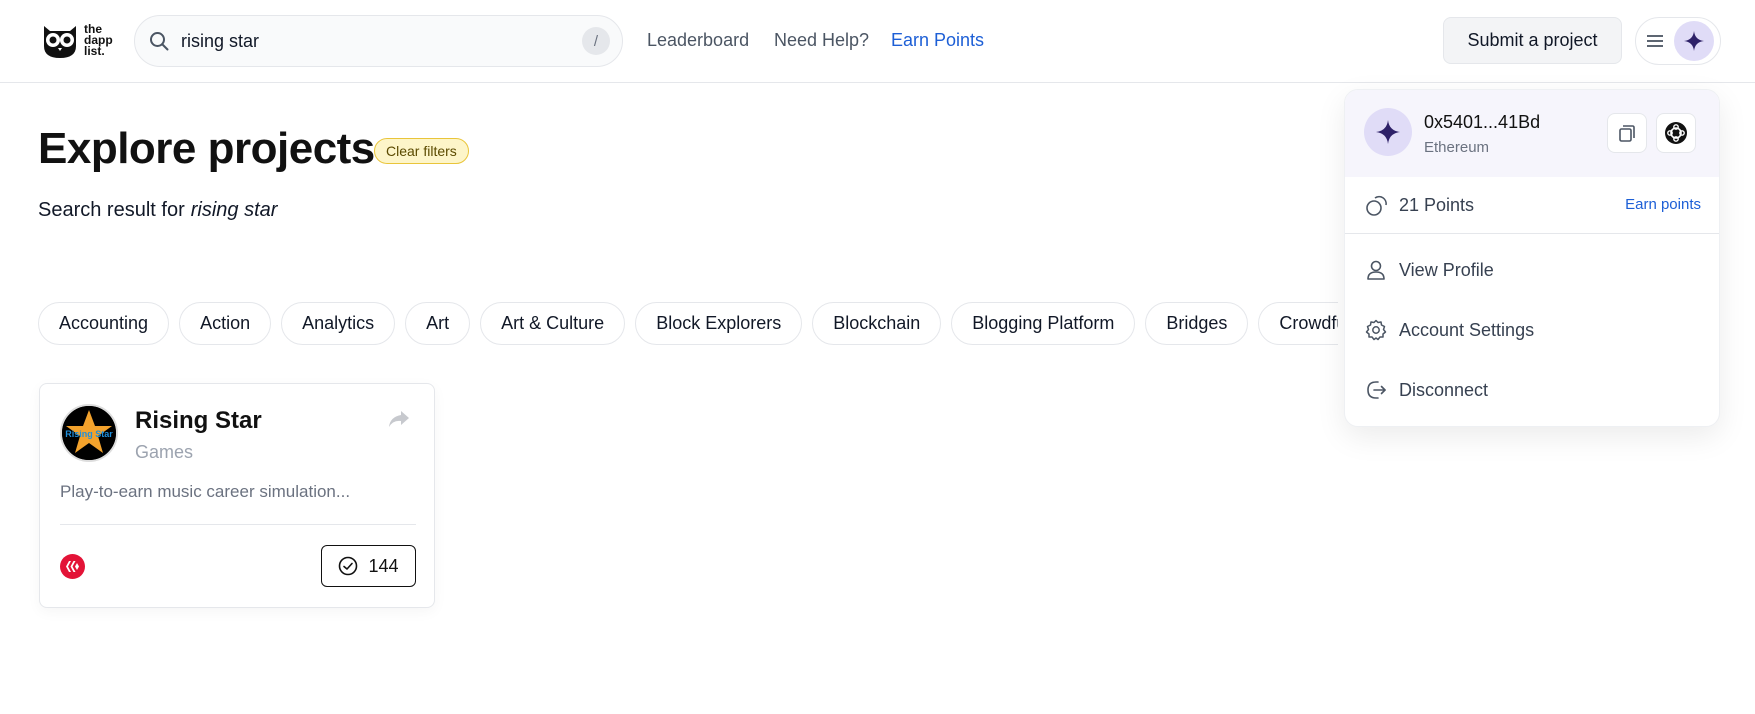  I want to click on search-bar: /, so click(378, 41).